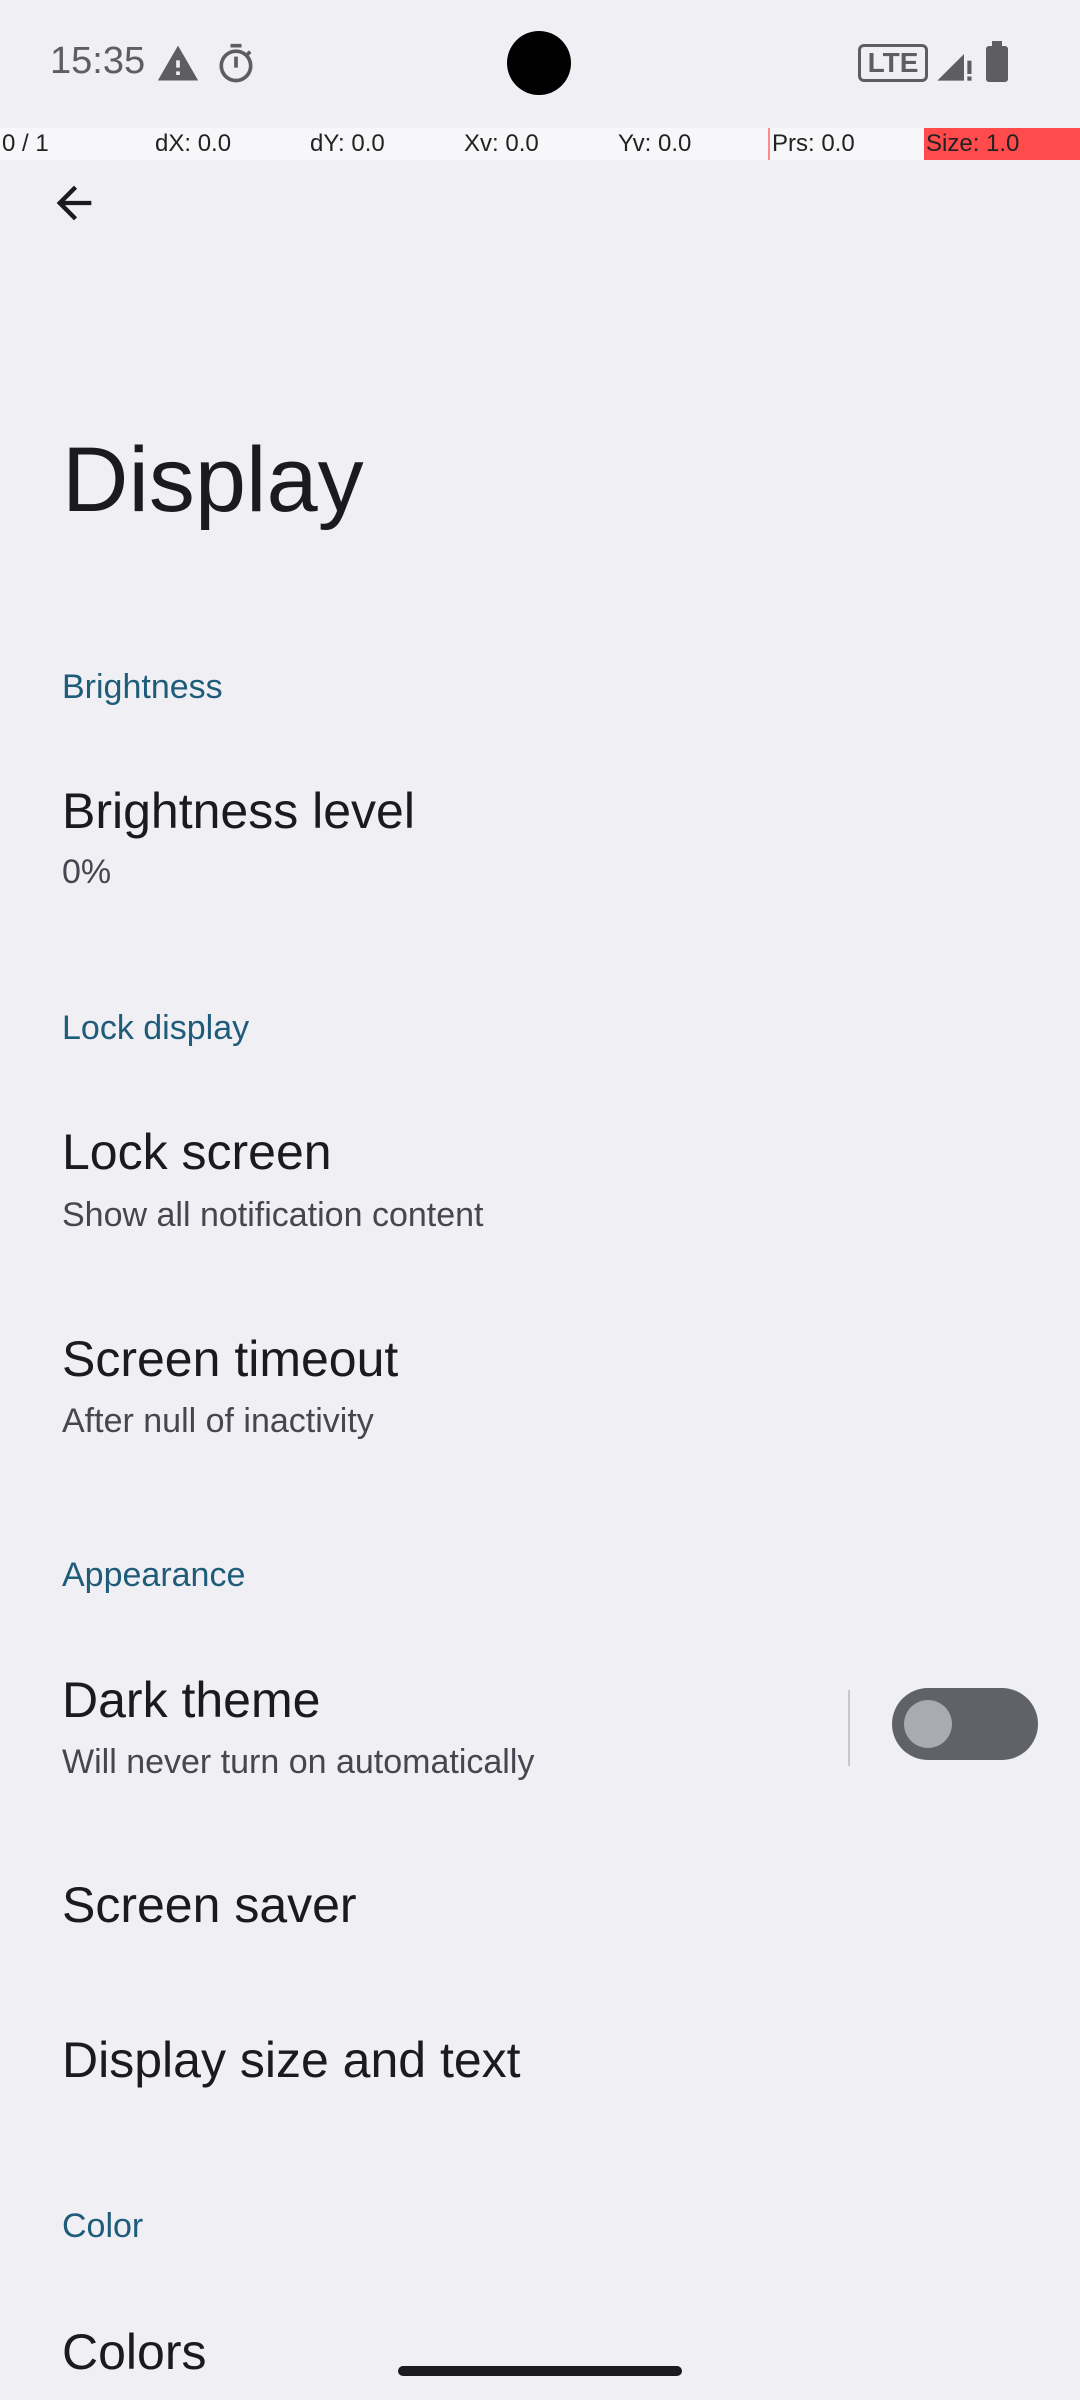  What do you see at coordinates (238, 811) in the screenshot?
I see `brightness-level-title: Brightness level` at bounding box center [238, 811].